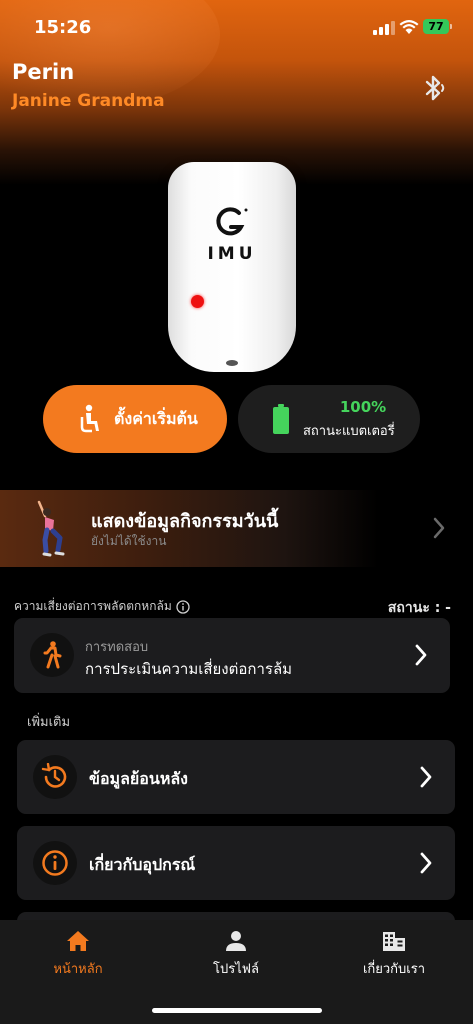  I want to click on tab-about-us-label: เกี่ยวกับเรา, so click(394, 969).